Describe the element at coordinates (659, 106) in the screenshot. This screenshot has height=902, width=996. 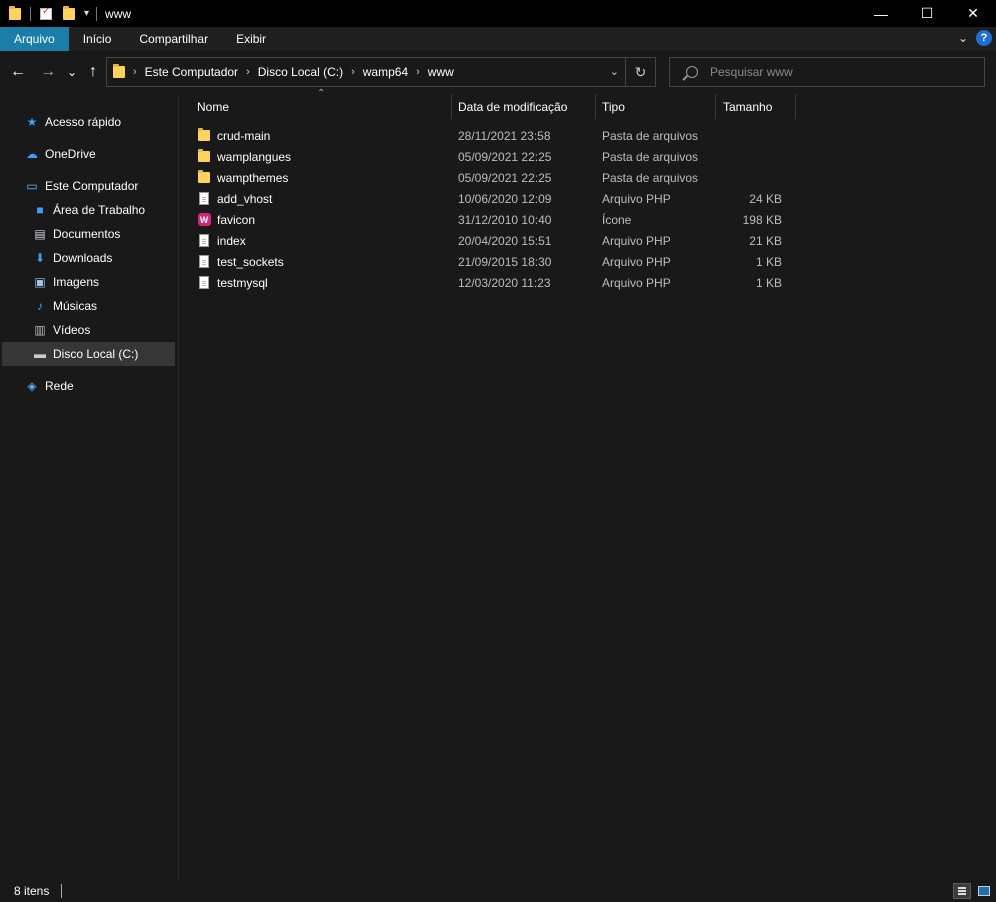
I see `column-header-type: Tipo` at that location.